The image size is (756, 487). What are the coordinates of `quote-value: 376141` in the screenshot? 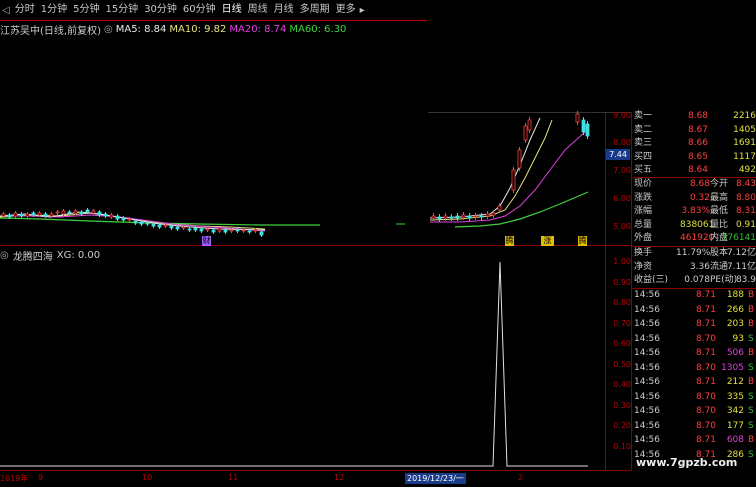 It's located at (738, 238).